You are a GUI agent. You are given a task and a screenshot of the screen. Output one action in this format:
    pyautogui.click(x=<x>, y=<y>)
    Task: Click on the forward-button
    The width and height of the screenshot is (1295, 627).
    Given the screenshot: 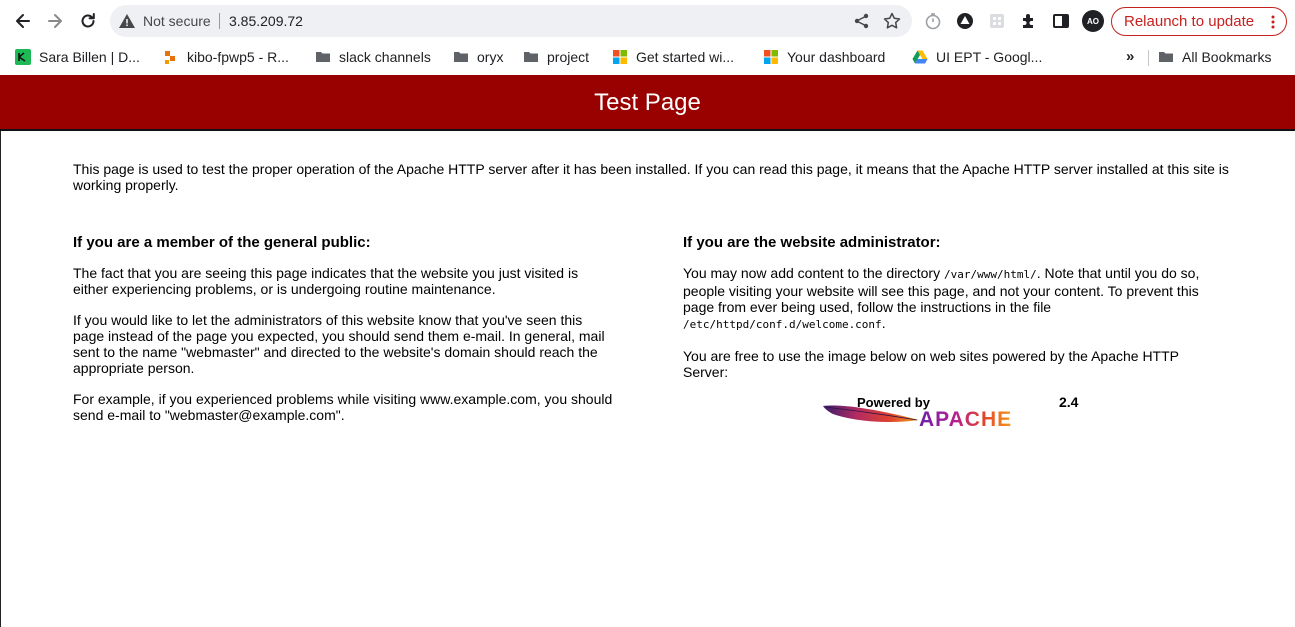 What is the action you would take?
    pyautogui.click(x=55, y=21)
    